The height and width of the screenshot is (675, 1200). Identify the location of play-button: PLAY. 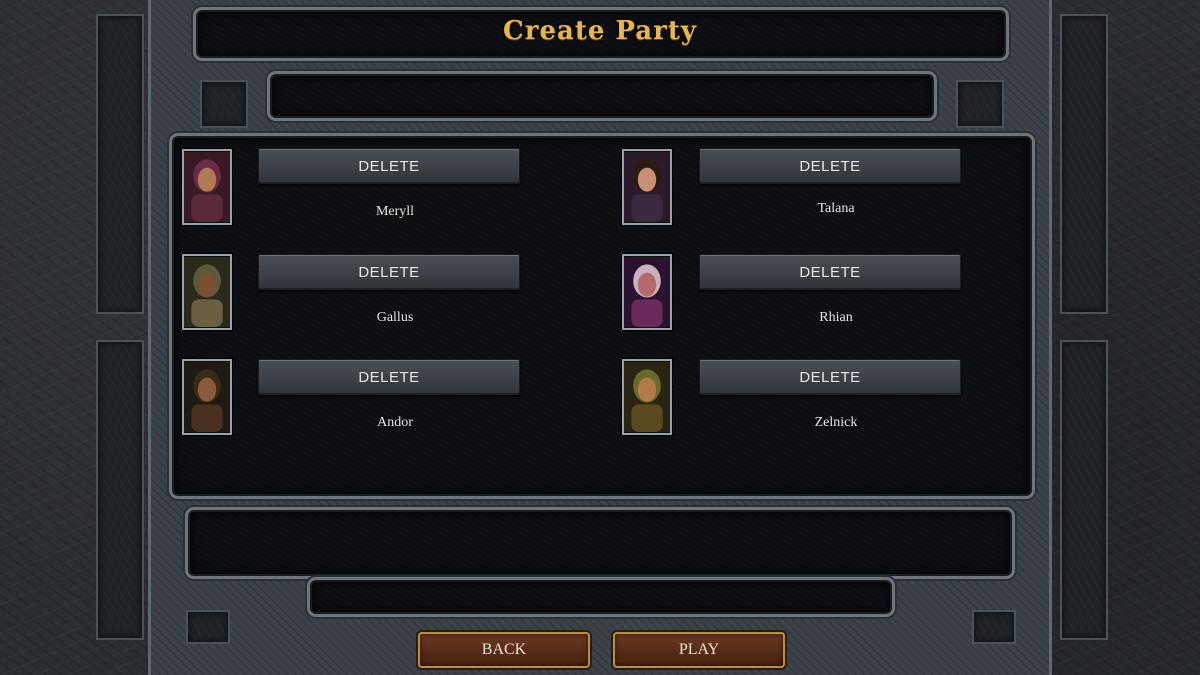
(699, 650).